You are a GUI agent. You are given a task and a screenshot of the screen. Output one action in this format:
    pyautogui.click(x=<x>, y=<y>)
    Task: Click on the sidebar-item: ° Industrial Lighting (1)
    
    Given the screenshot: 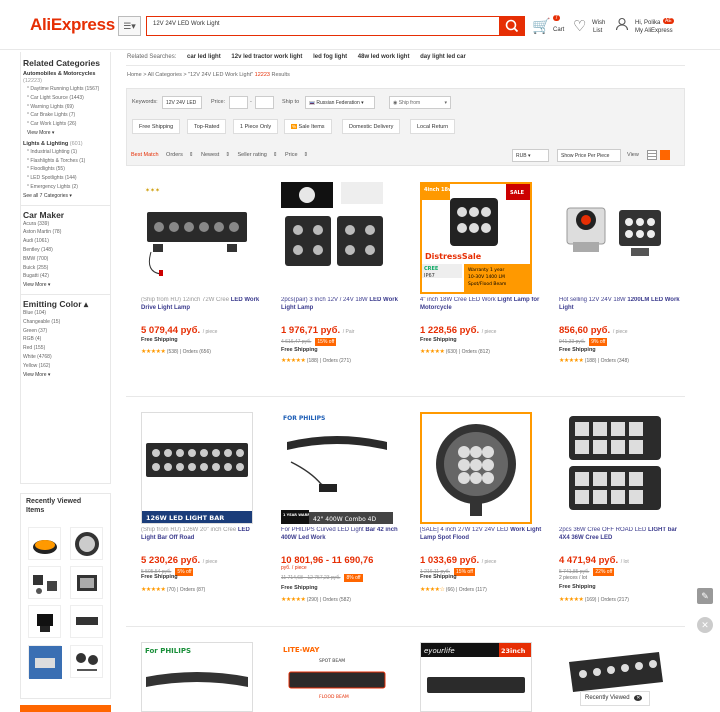 What is the action you would take?
    pyautogui.click(x=65, y=152)
    